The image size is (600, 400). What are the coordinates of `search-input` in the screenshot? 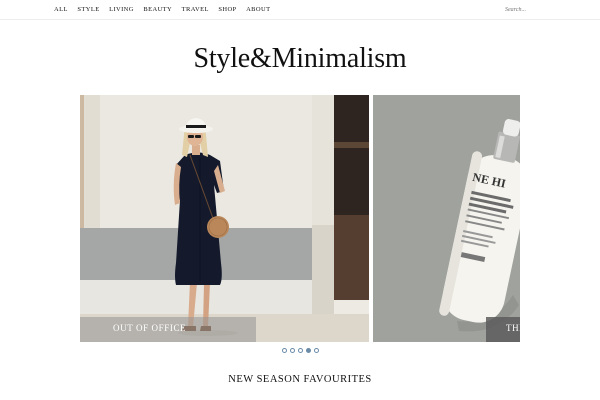 It's located at (527, 9).